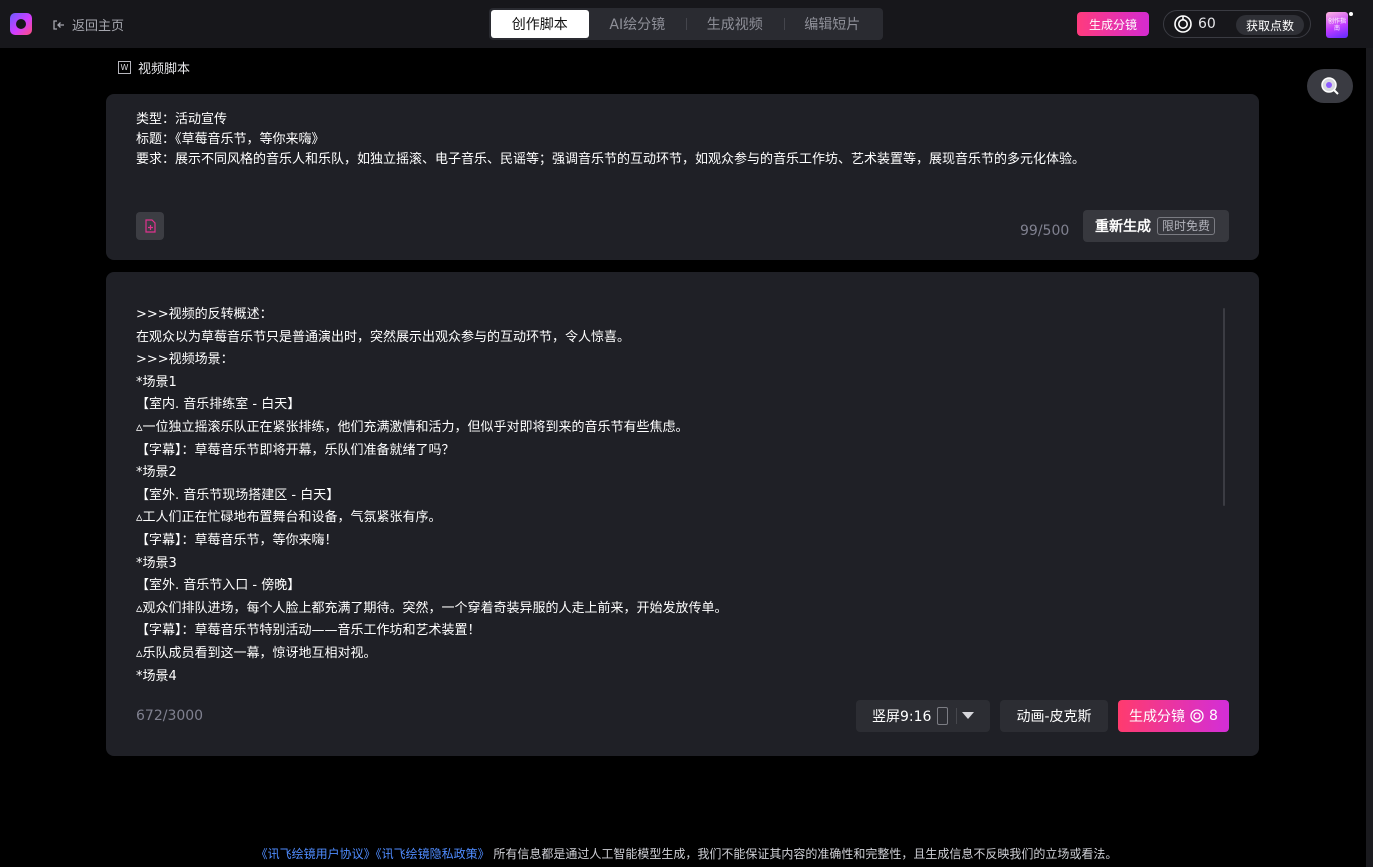 Image resolution: width=1373 pixels, height=867 pixels. I want to click on assistant-float-button, so click(1330, 86).